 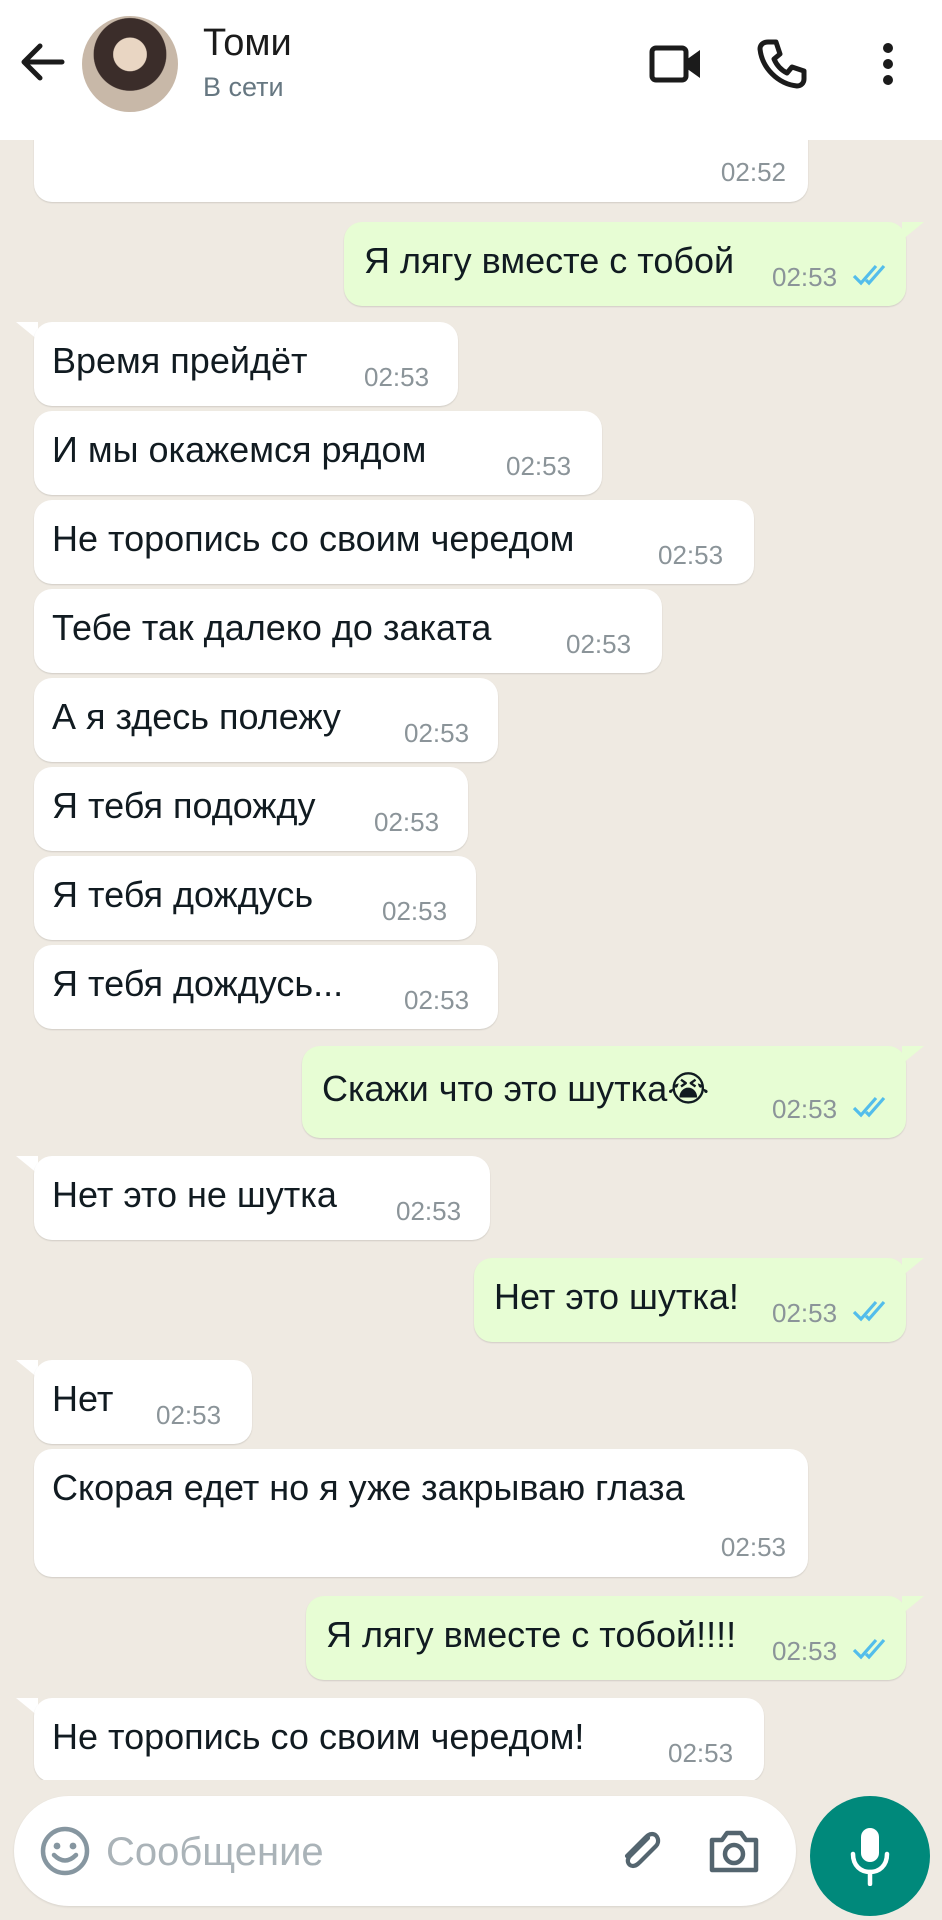 What do you see at coordinates (782, 64) in the screenshot?
I see `phone-call-icon` at bounding box center [782, 64].